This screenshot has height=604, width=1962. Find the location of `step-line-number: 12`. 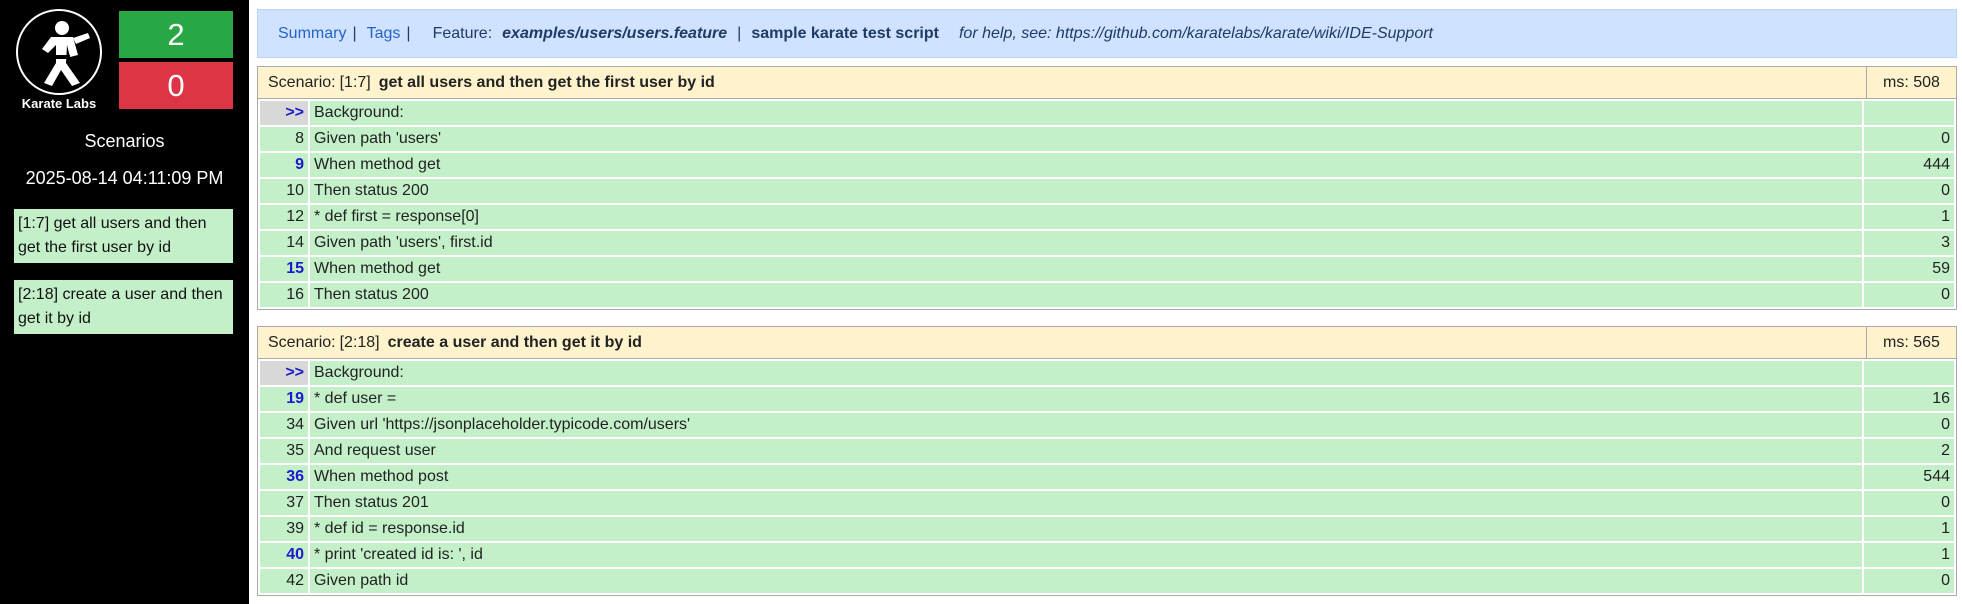

step-line-number: 12 is located at coordinates (284, 217).